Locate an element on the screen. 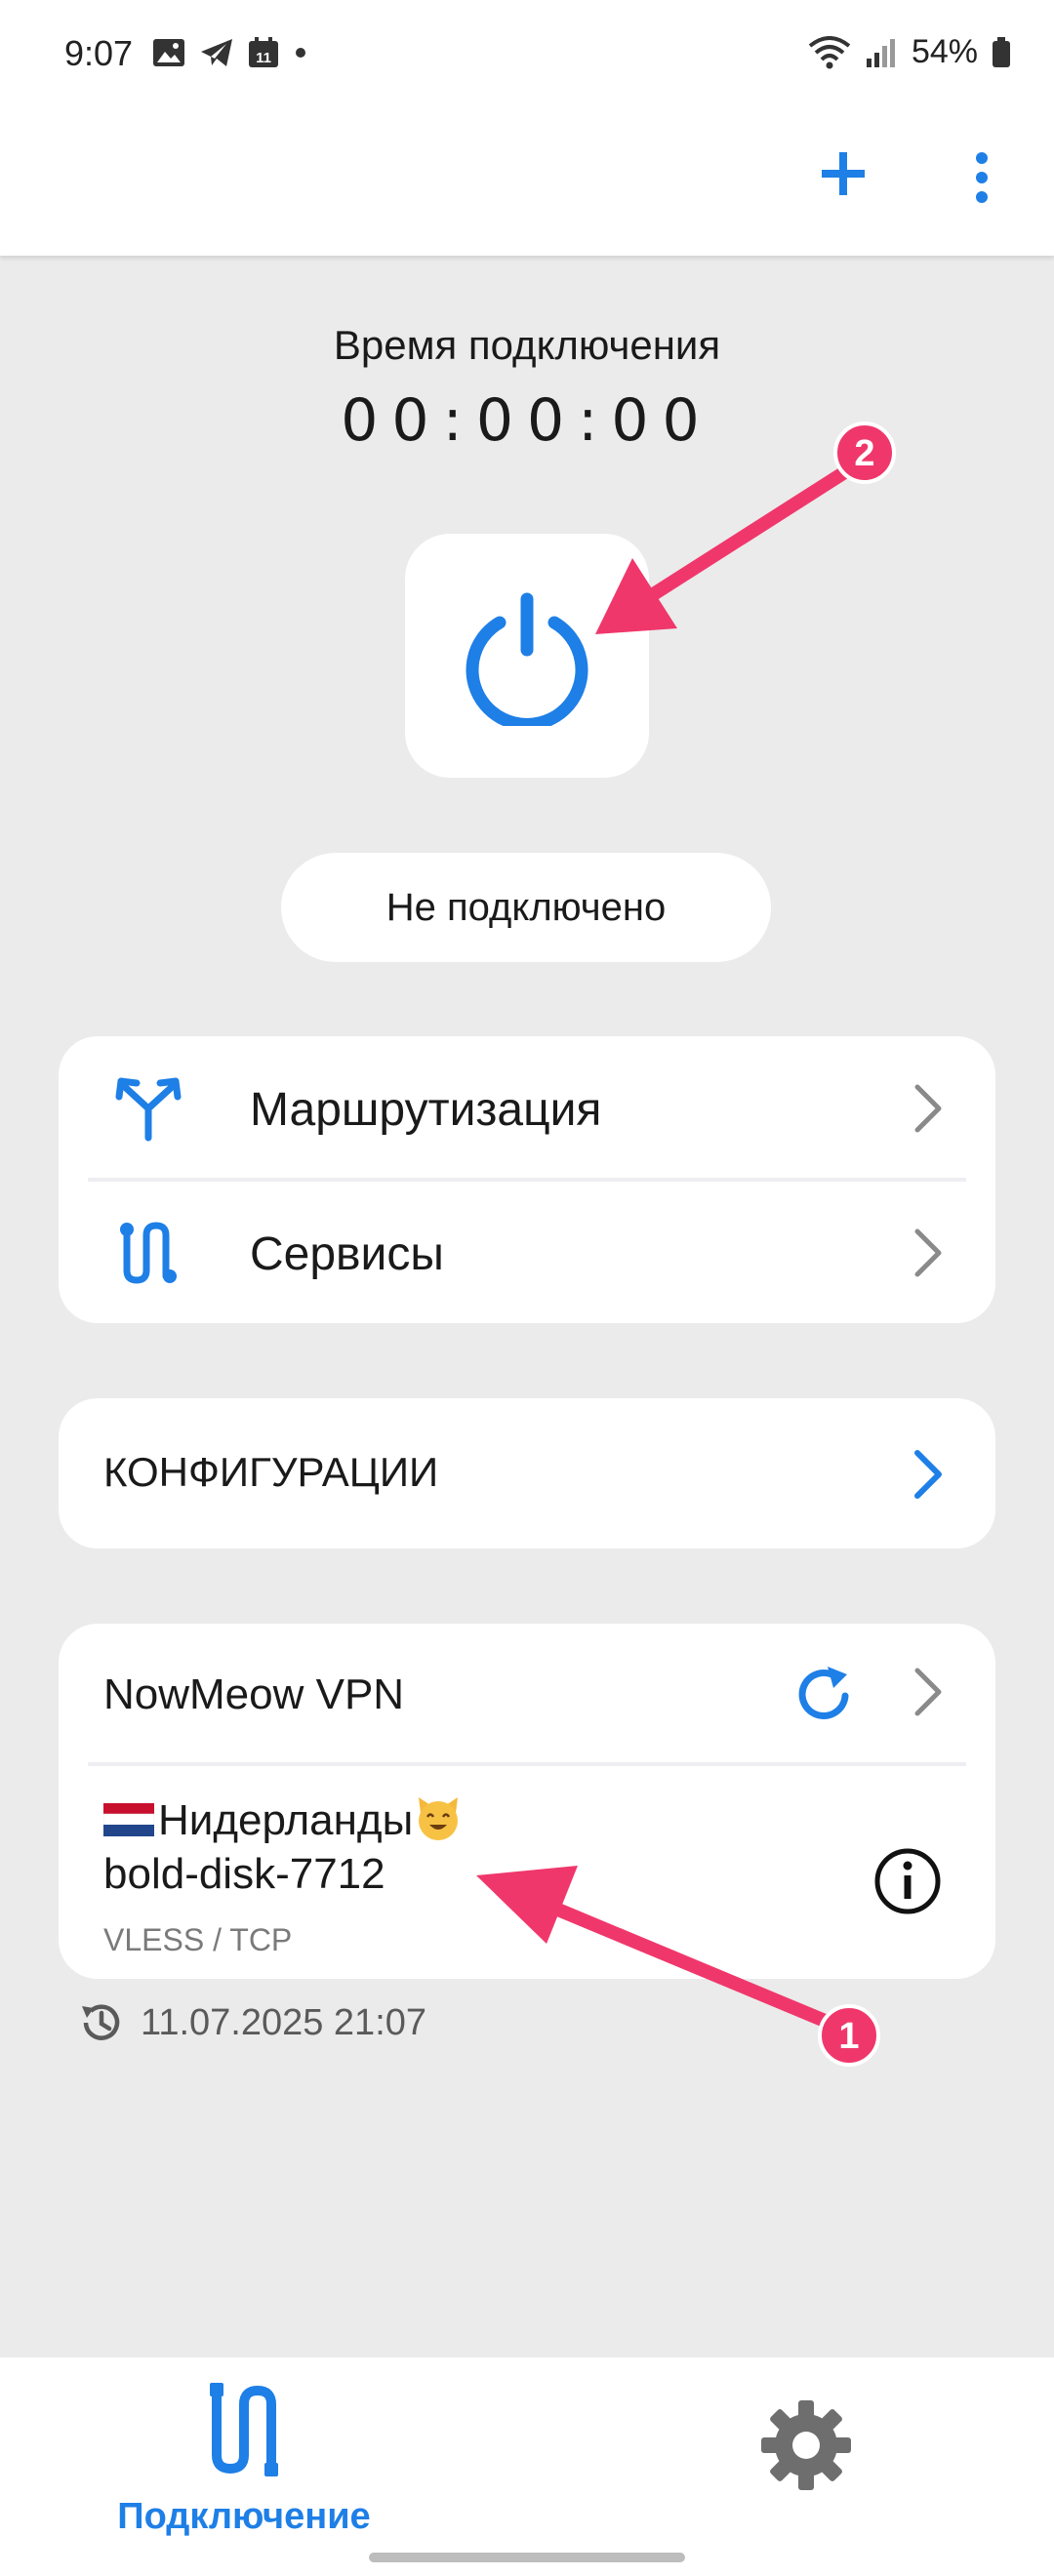  home-indicator is located at coordinates (527, 2557).